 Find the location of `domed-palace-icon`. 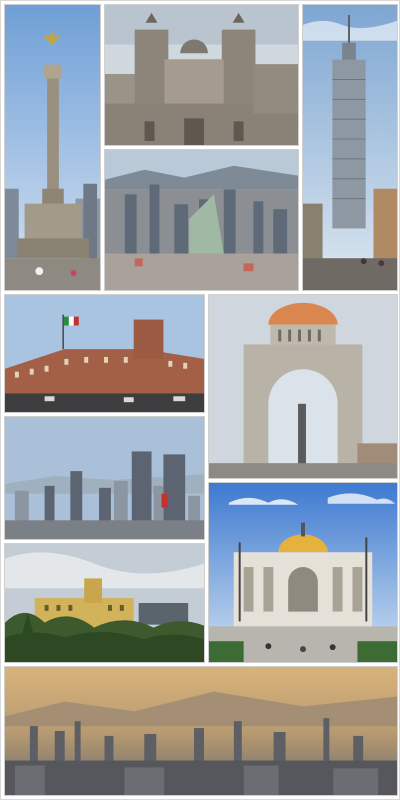

domed-palace-icon is located at coordinates (303, 572).